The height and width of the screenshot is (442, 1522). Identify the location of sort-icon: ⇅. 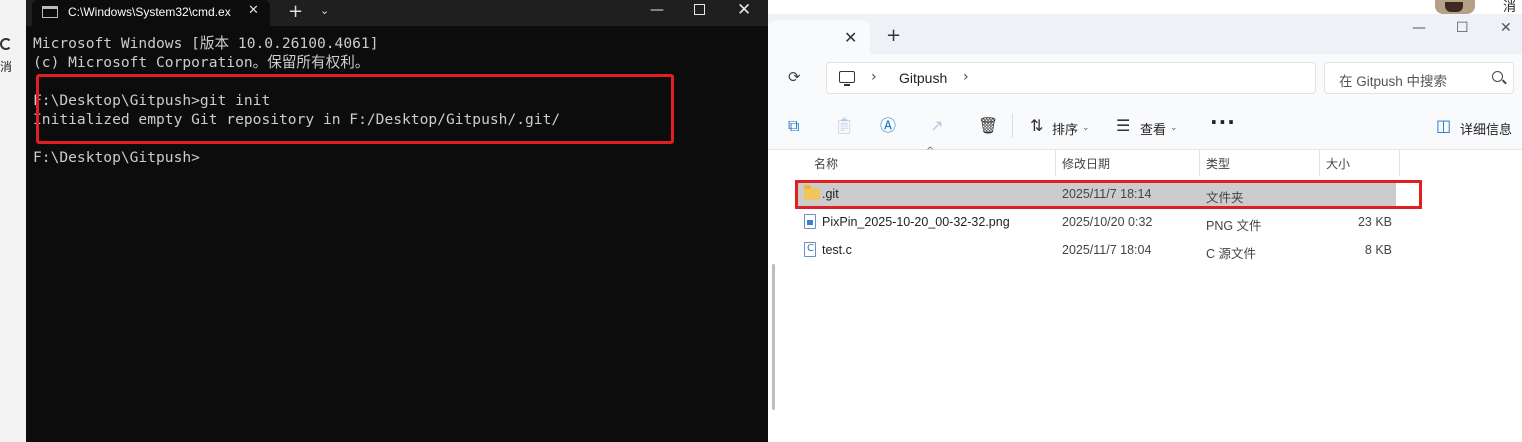
(1036, 126).